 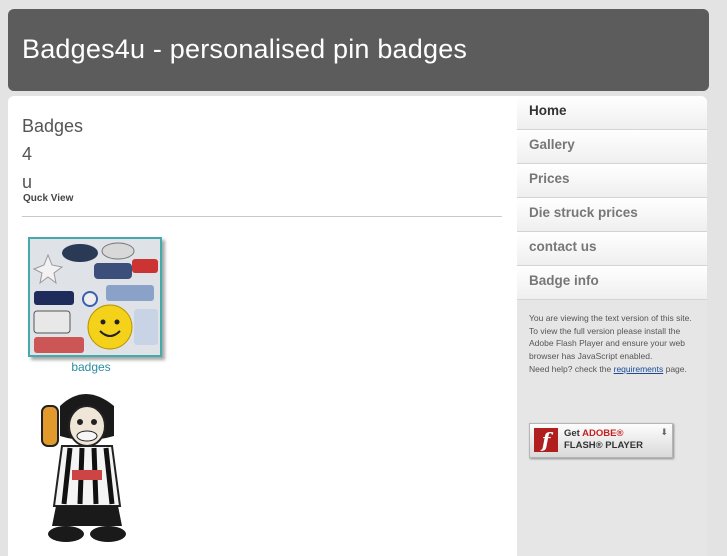 I want to click on mascot-badge-image, so click(x=87, y=466).